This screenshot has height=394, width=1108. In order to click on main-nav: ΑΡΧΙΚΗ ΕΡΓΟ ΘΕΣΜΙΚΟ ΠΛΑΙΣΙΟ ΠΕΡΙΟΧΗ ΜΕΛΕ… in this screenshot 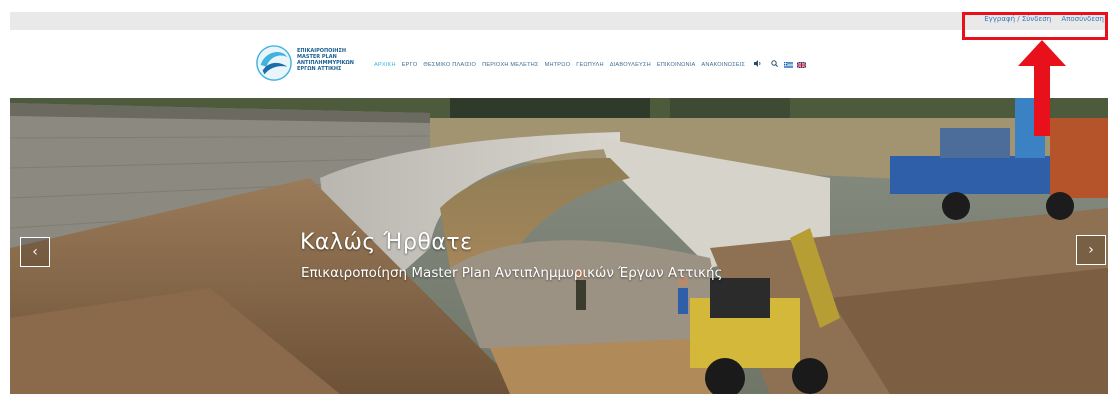, I will do `click(592, 64)`.